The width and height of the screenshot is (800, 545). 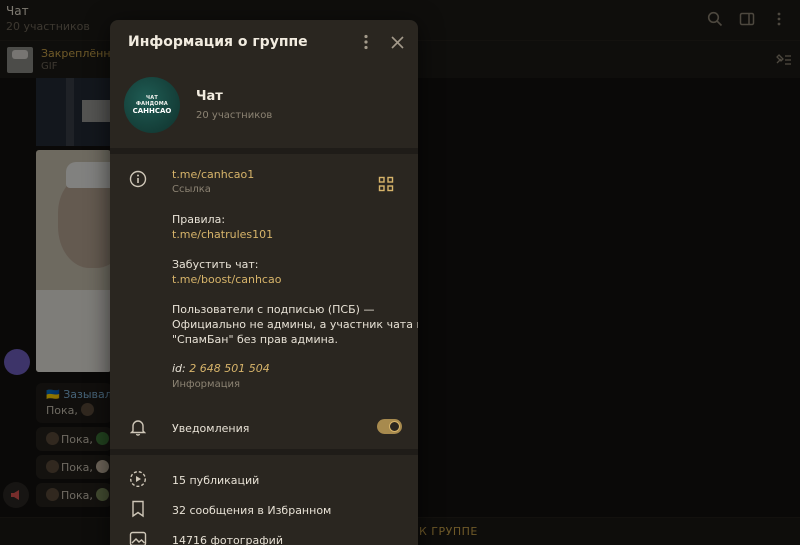 What do you see at coordinates (138, 427) in the screenshot?
I see `bell-icon` at bounding box center [138, 427].